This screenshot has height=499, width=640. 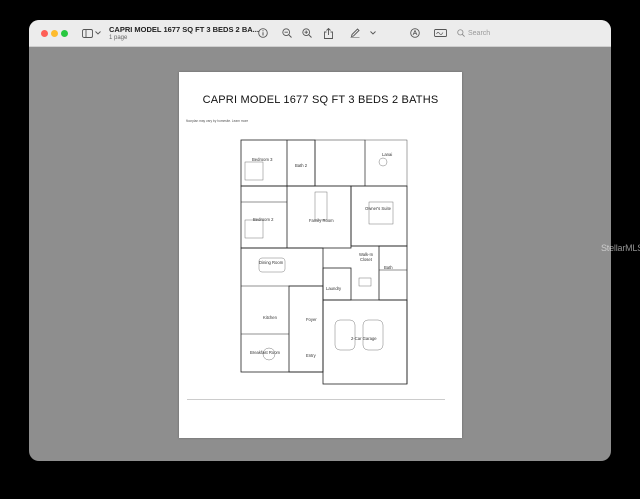 What do you see at coordinates (311, 355) in the screenshot?
I see `room-label-entry: Entry` at bounding box center [311, 355].